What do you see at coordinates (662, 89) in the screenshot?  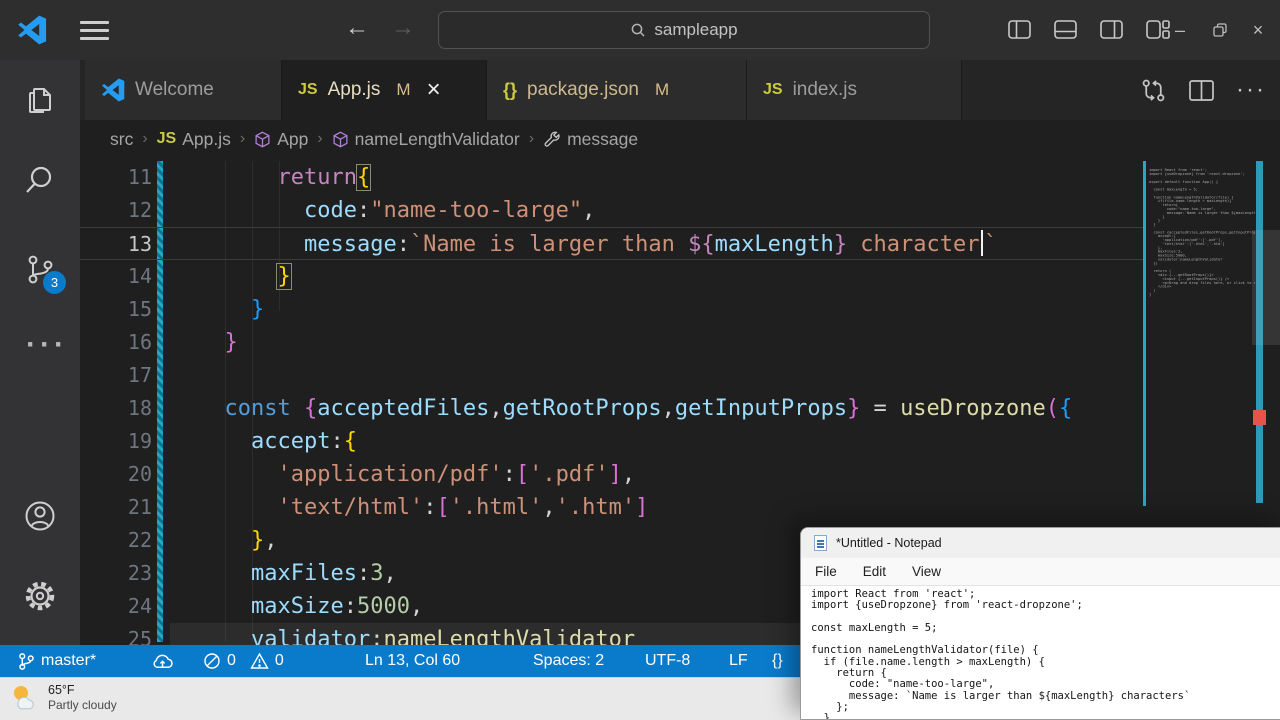 I see `modified-badge: M` at bounding box center [662, 89].